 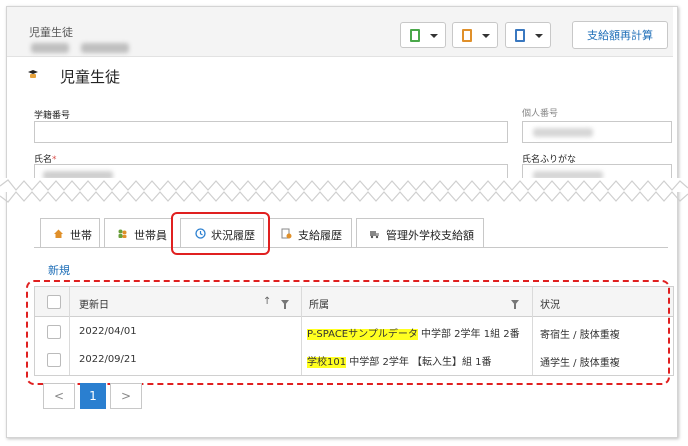 I want to click on pager-next-button: >, so click(x=126, y=396).